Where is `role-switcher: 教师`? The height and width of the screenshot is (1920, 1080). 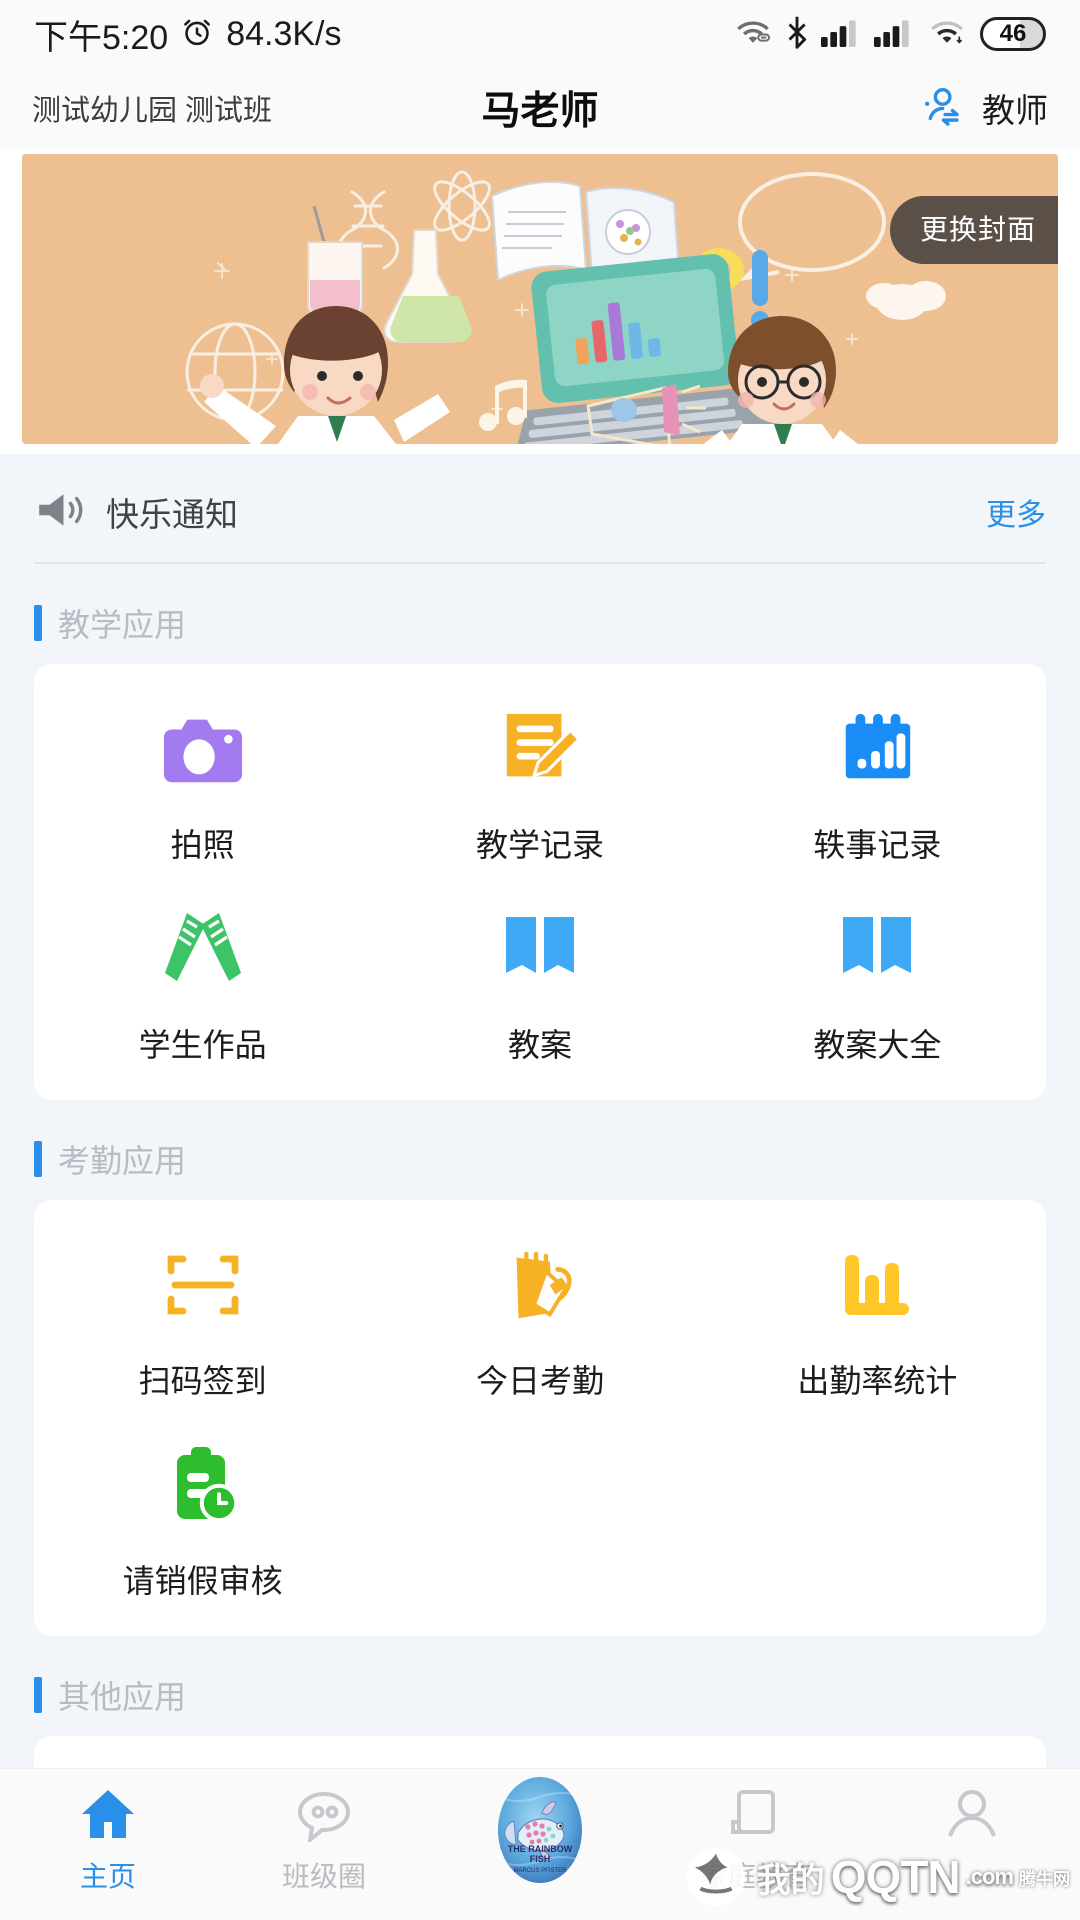 role-switcher: 教师 is located at coordinates (983, 108).